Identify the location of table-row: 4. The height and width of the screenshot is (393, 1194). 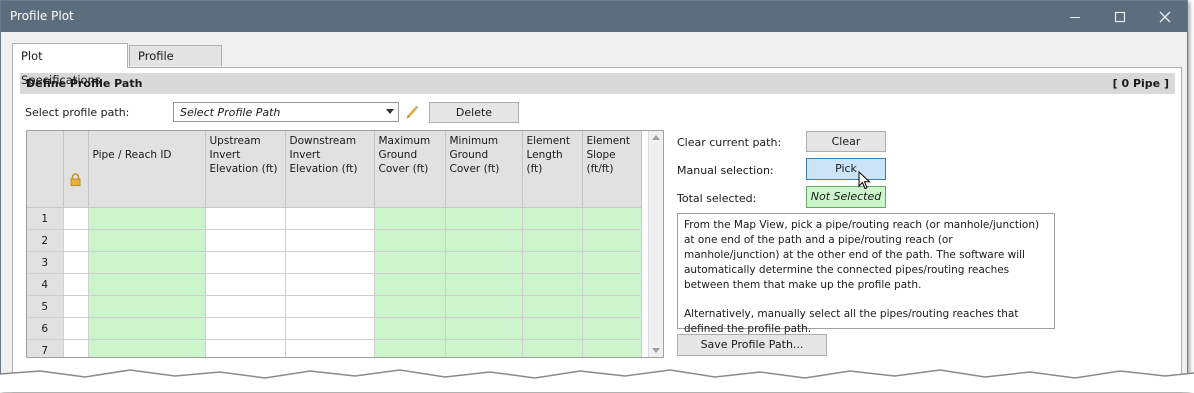
(334, 284).